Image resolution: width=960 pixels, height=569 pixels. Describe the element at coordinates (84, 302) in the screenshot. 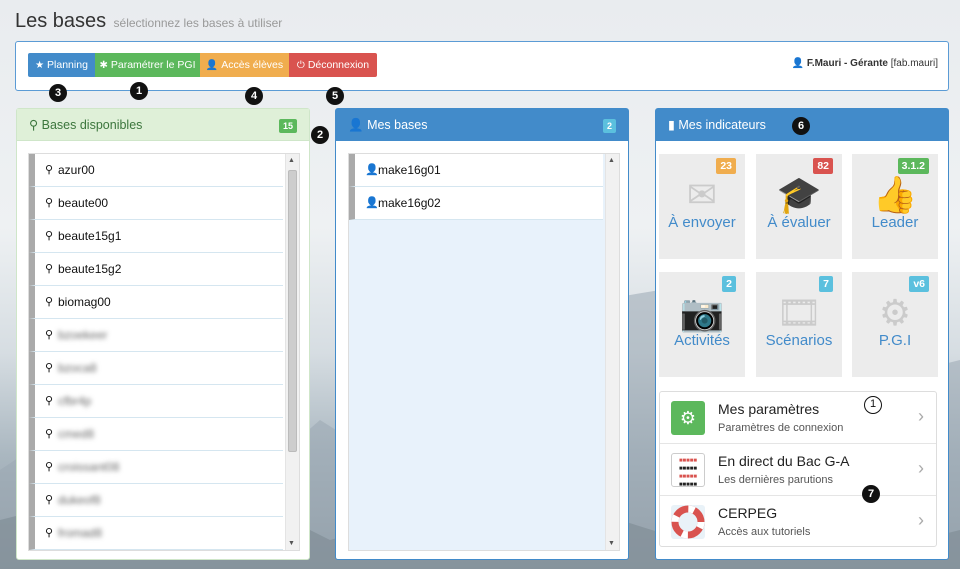

I see `list-item-label: biomag00` at that location.